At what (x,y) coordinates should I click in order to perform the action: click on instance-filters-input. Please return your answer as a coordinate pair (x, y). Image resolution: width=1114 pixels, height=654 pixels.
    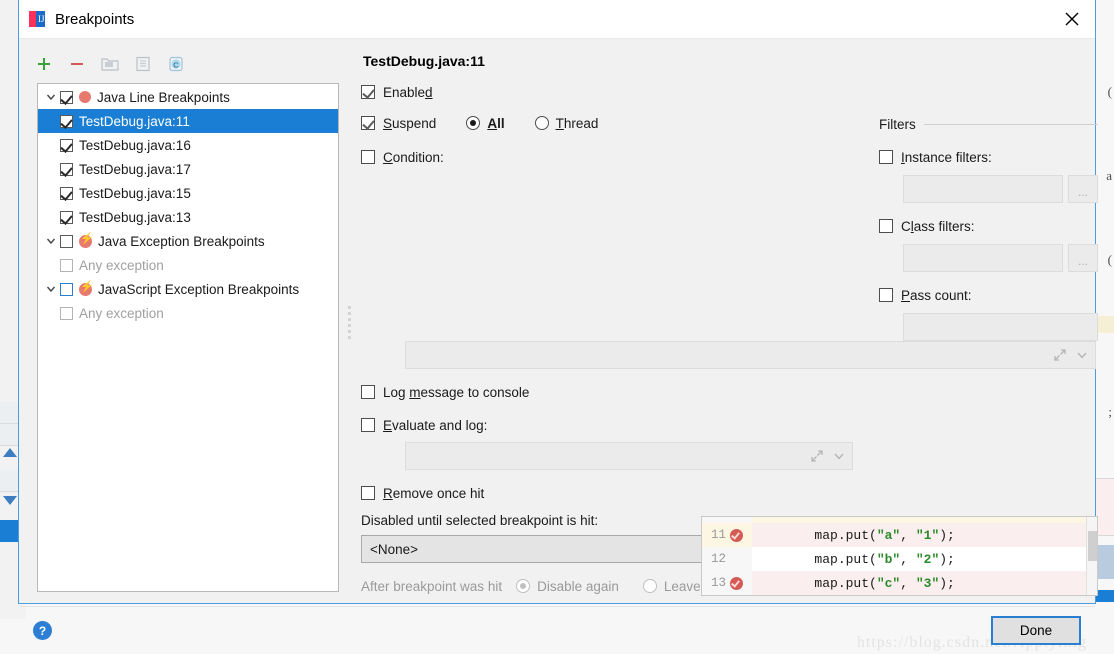
    Looking at the image, I should click on (983, 189).